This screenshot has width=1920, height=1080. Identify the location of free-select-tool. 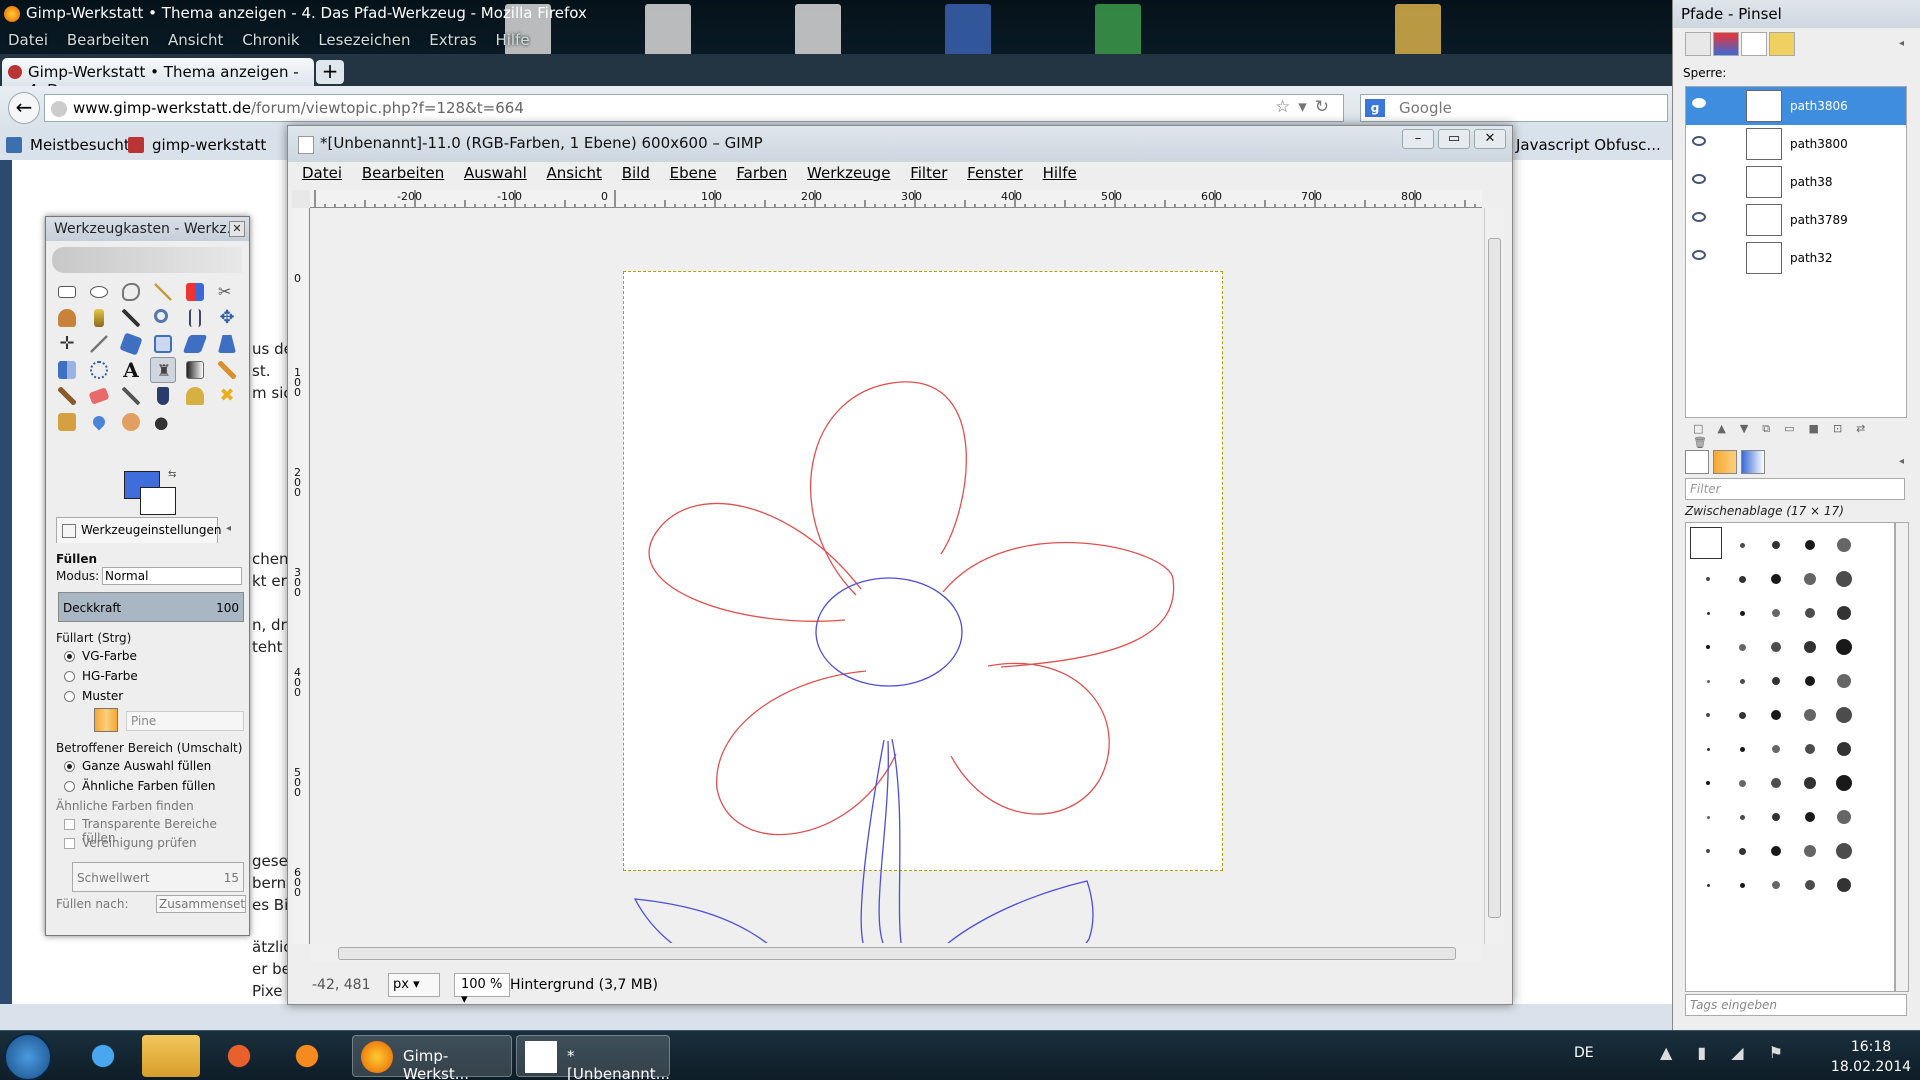
(131, 292).